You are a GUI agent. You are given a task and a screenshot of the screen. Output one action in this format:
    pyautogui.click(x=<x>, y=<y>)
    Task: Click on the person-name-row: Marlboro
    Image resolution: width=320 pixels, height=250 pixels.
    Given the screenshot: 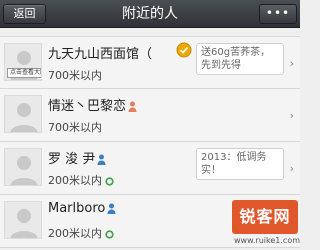 What is the action you would take?
    pyautogui.click(x=82, y=208)
    